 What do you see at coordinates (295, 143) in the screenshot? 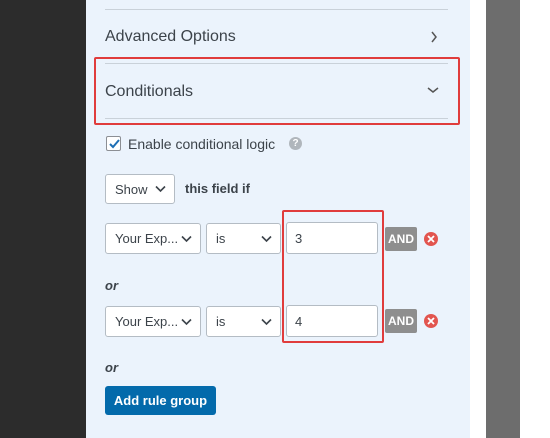
I see `help-icon: ?` at bounding box center [295, 143].